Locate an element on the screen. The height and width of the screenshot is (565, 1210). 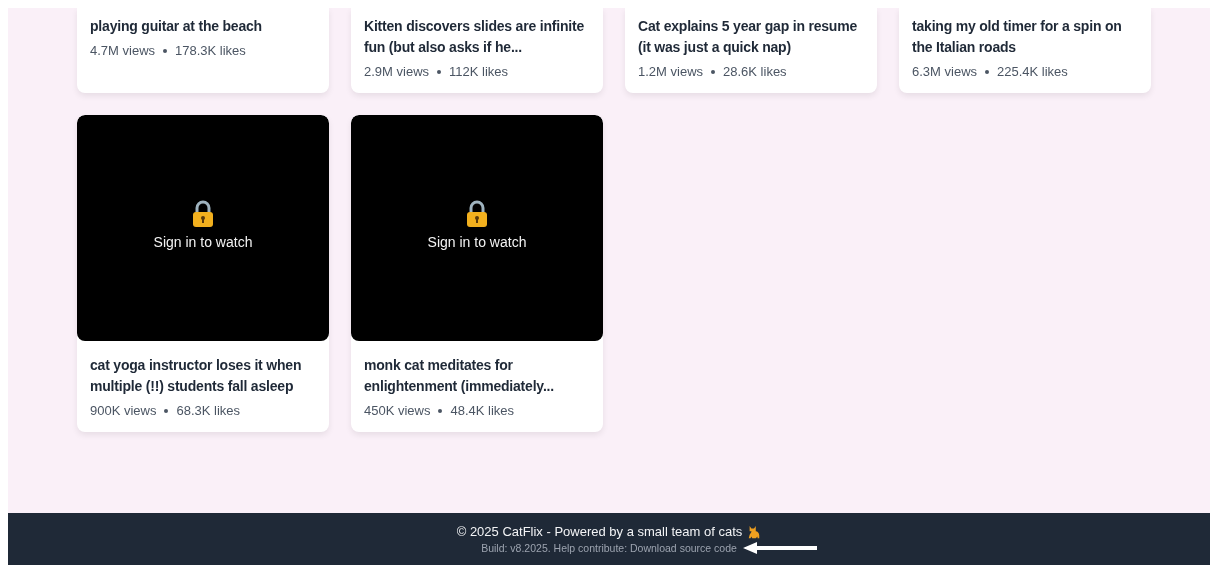
view-count: 450K views is located at coordinates (397, 410).